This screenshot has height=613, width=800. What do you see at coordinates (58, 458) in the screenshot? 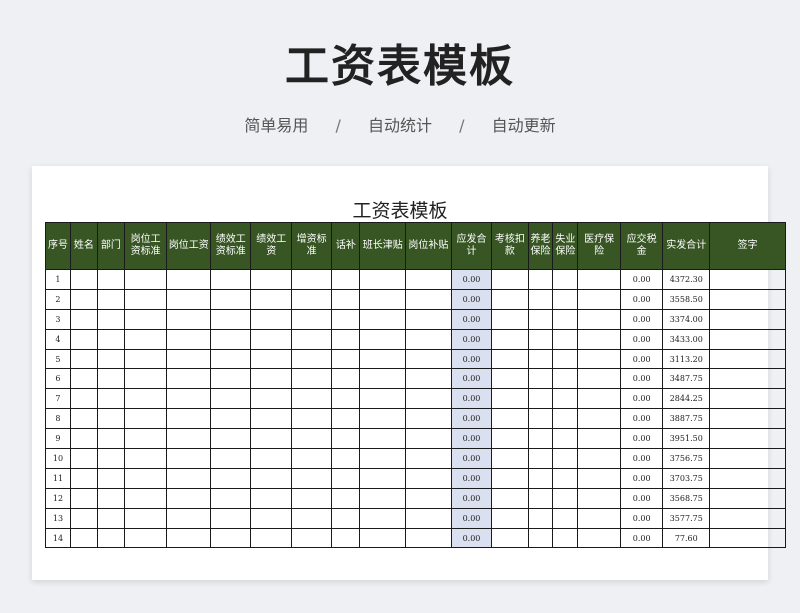
I see `row-number-cell: 10` at bounding box center [58, 458].